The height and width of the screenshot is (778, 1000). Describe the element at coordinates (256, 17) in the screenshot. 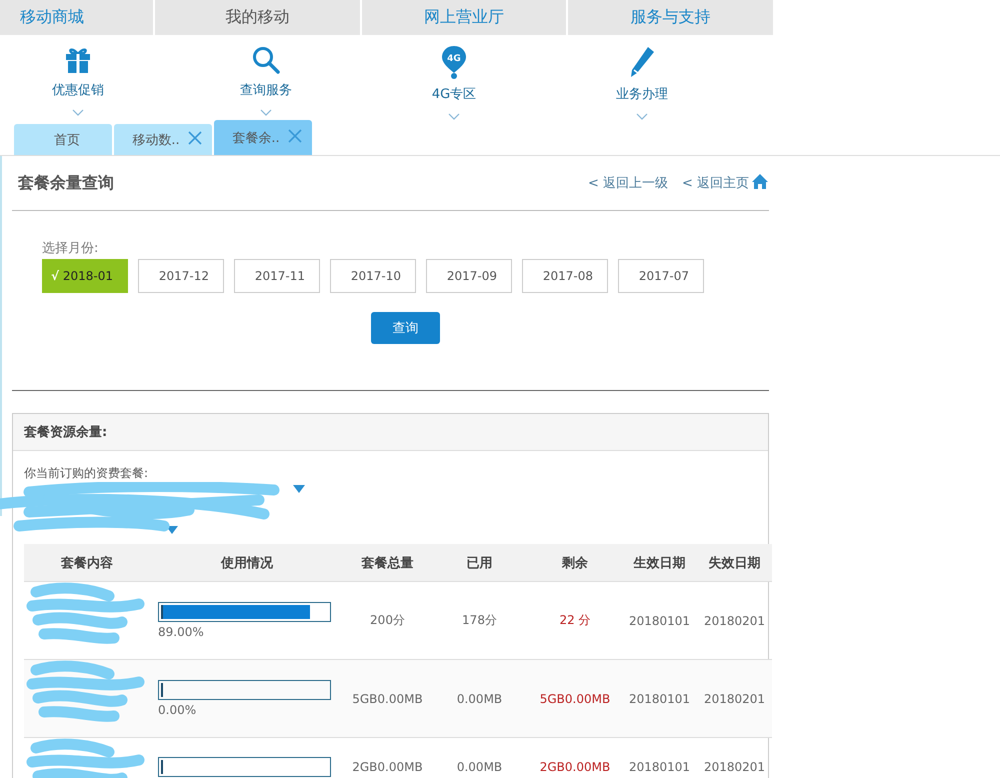

I see `nav-link: 我的移动` at that location.